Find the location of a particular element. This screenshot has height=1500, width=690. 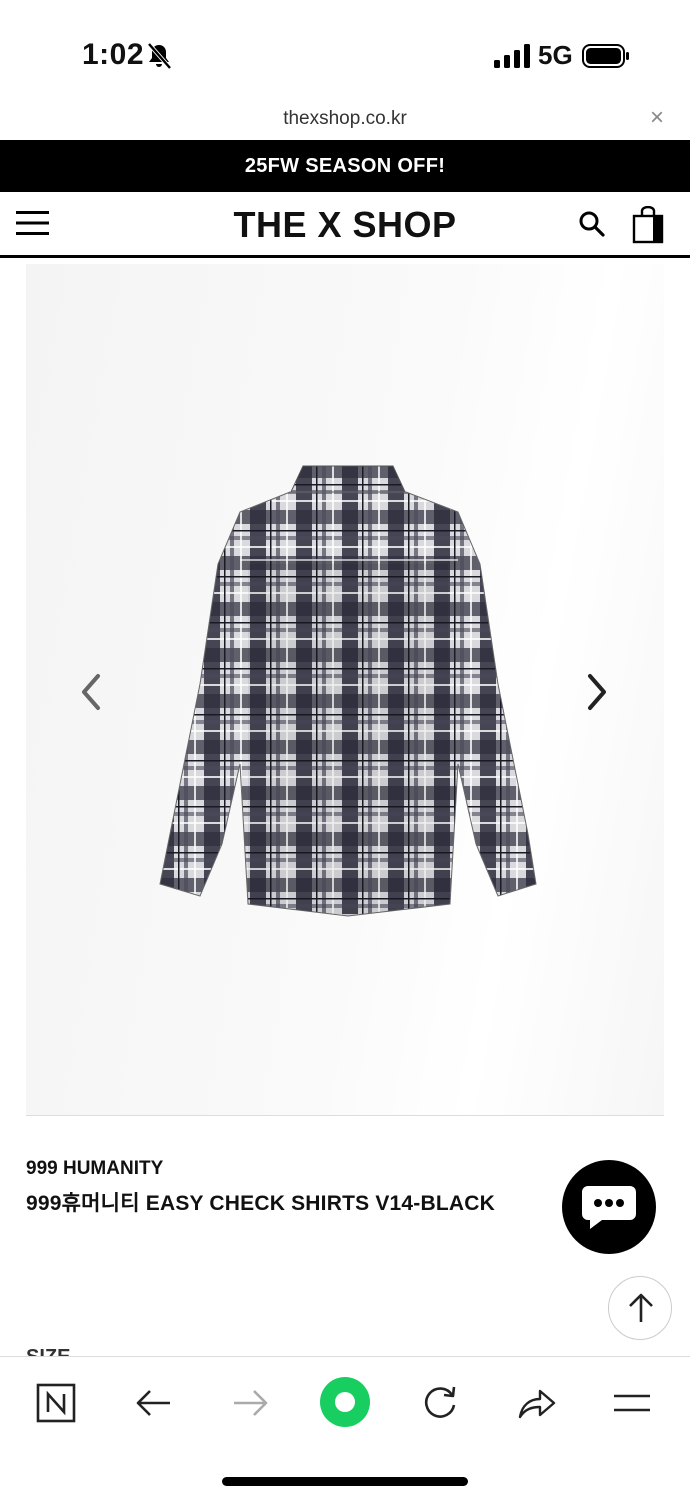

promo-text: 25FW SEASON OFF! is located at coordinates (345, 165).